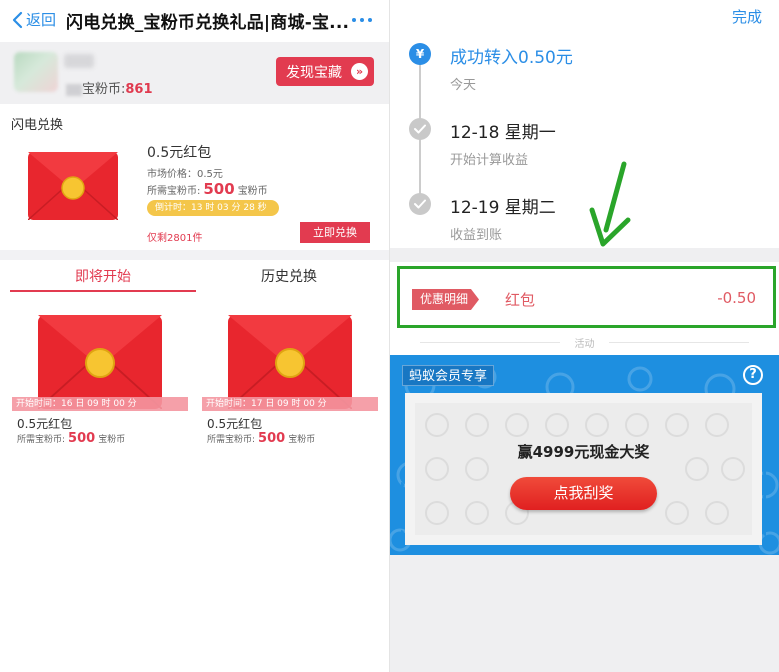 Image resolution: width=779 pixels, height=672 pixels. What do you see at coordinates (362, 20) in the screenshot?
I see `more-menu-icon` at bounding box center [362, 20].